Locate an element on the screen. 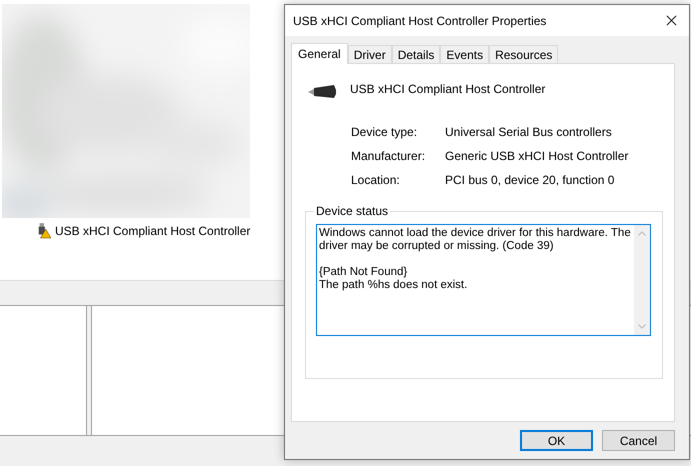 The image size is (691, 466). tab: Driver is located at coordinates (370, 54).